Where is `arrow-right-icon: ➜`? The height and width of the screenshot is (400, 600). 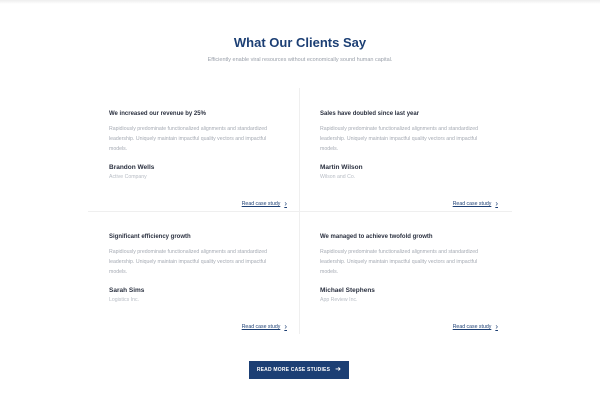 arrow-right-icon: ➜ is located at coordinates (338, 369).